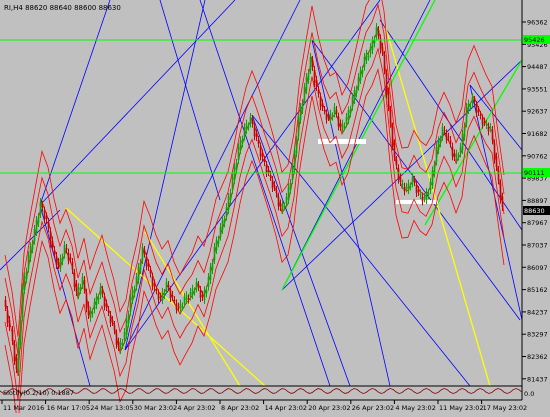 The image size is (550, 417). Describe the element at coordinates (505, 408) in the screenshot. I see `time-tick-label: 17 May 23:02` at that location.